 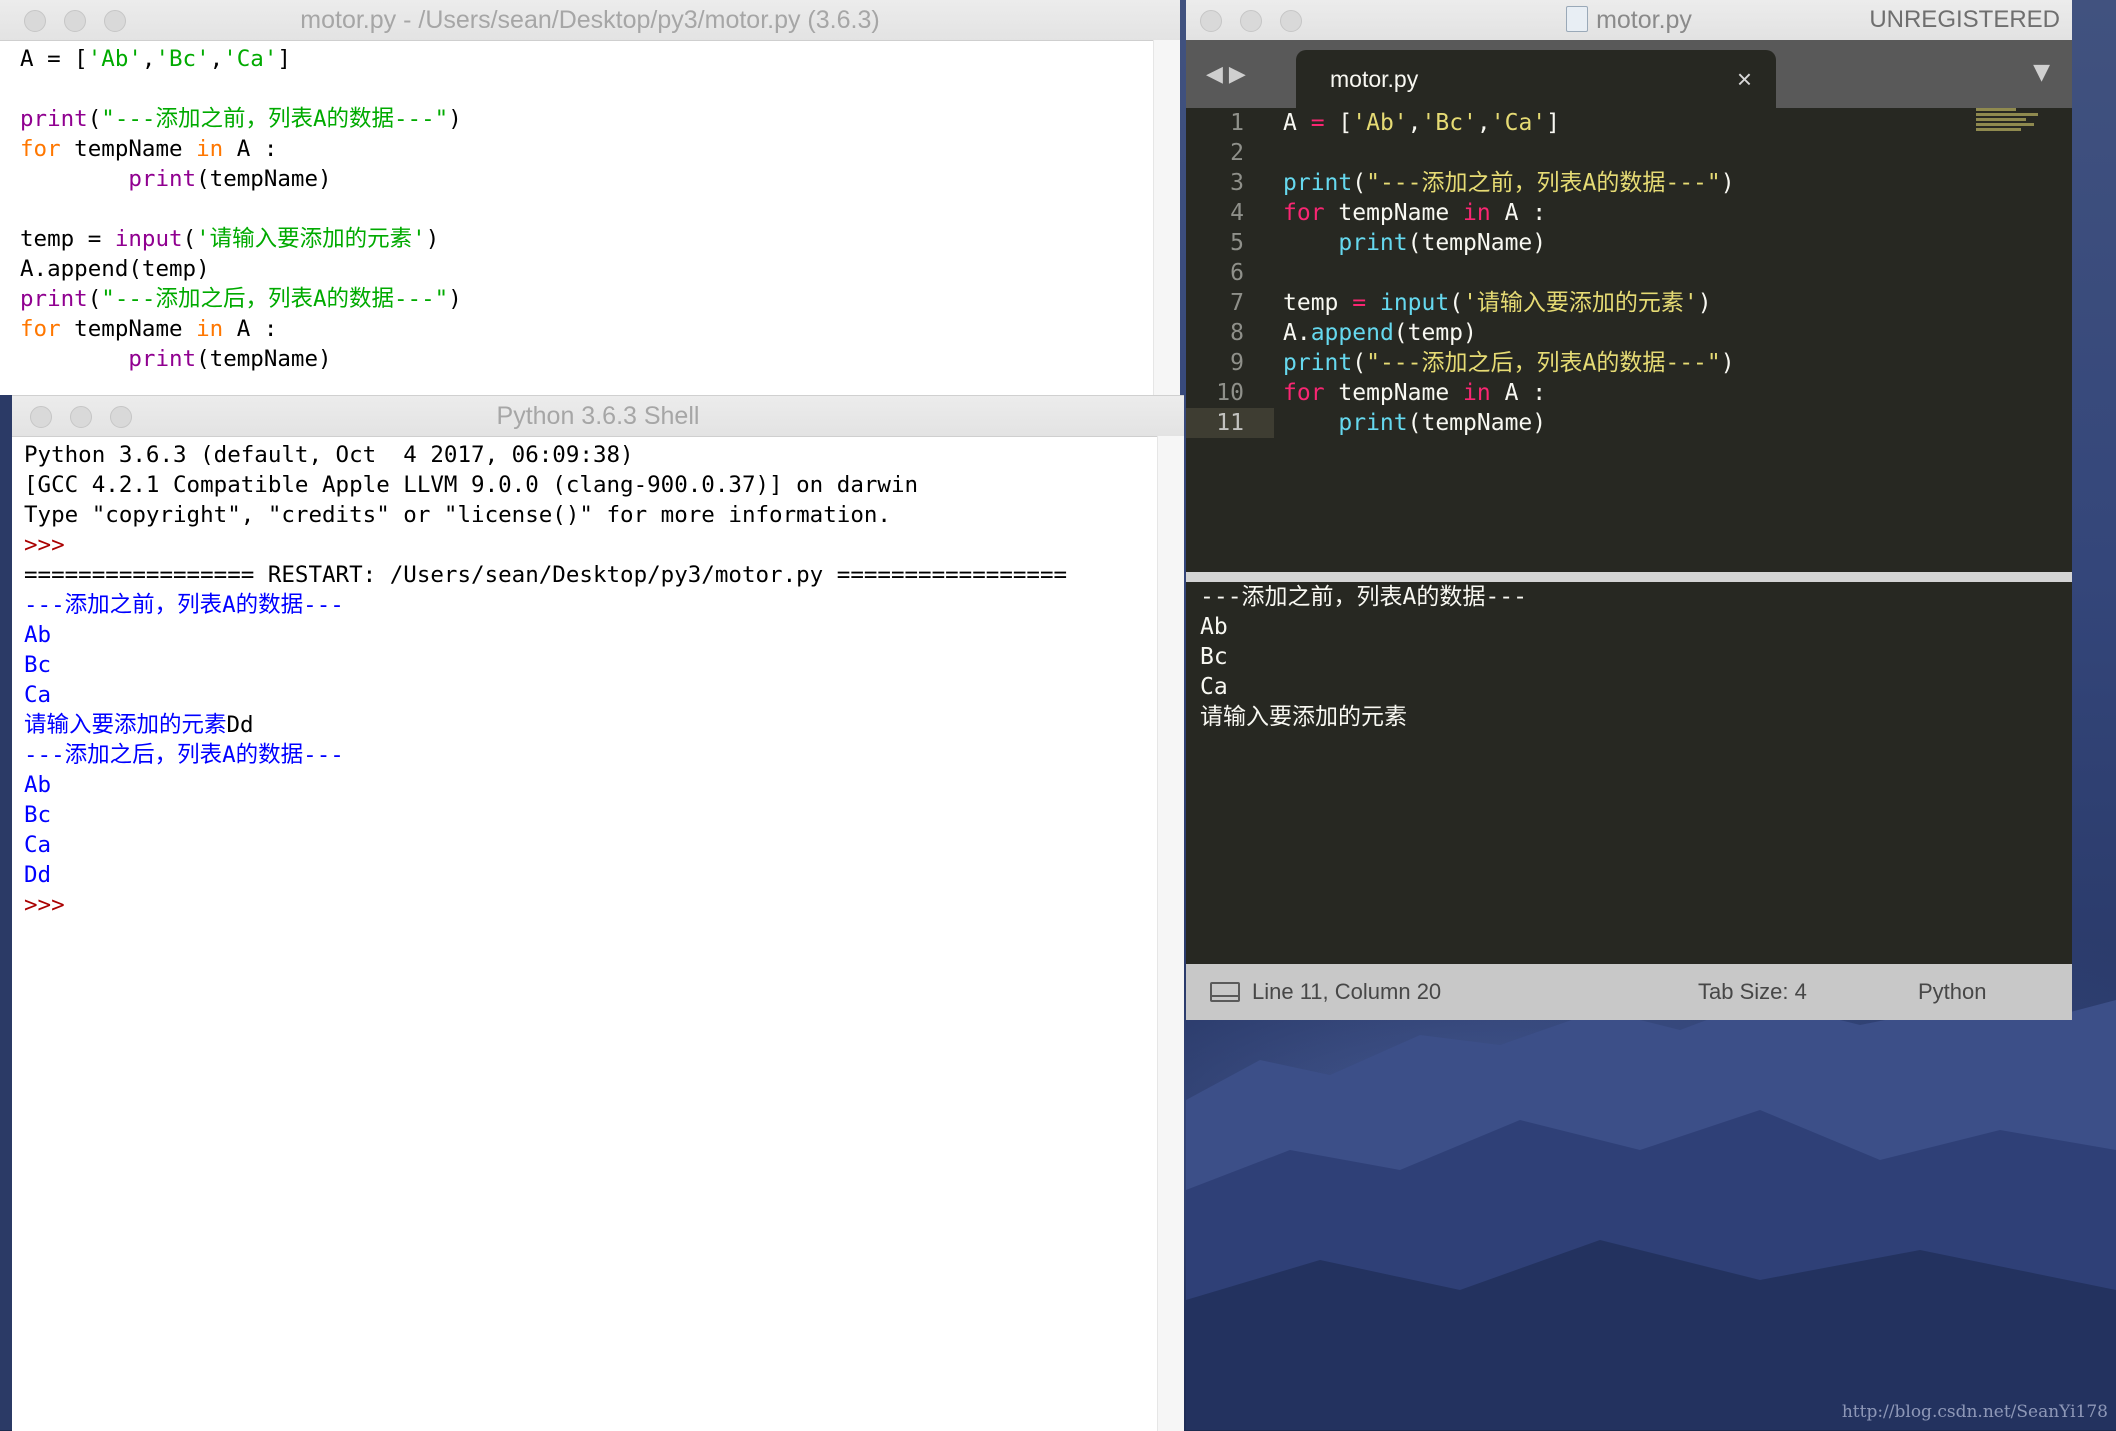 What do you see at coordinates (1237, 363) in the screenshot?
I see `line-number: 9` at bounding box center [1237, 363].